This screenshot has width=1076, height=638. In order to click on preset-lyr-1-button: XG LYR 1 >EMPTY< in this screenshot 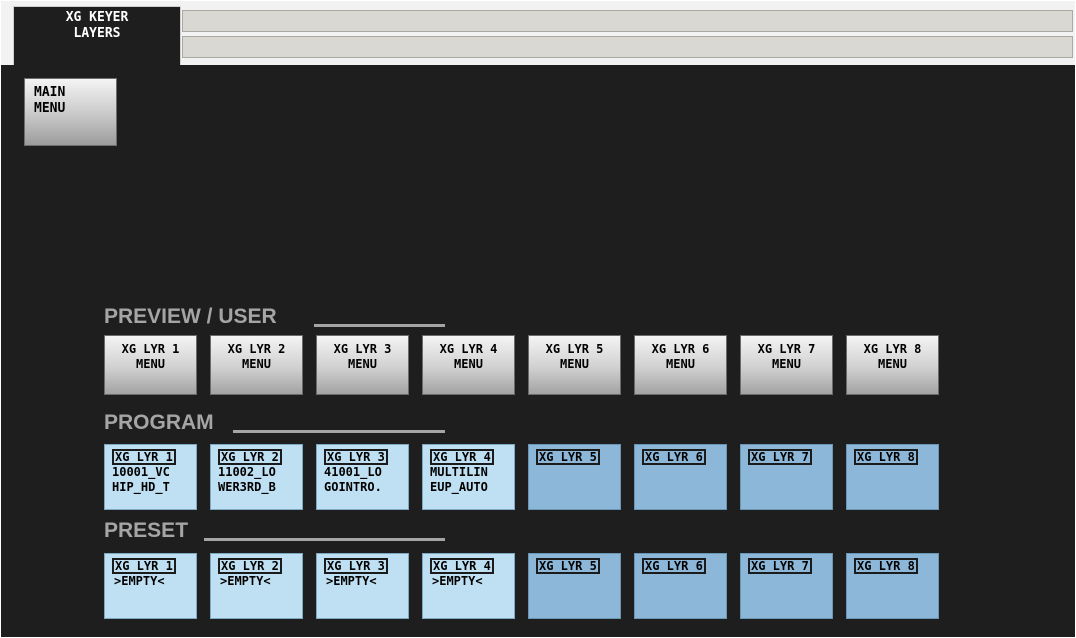, I will do `click(150, 586)`.